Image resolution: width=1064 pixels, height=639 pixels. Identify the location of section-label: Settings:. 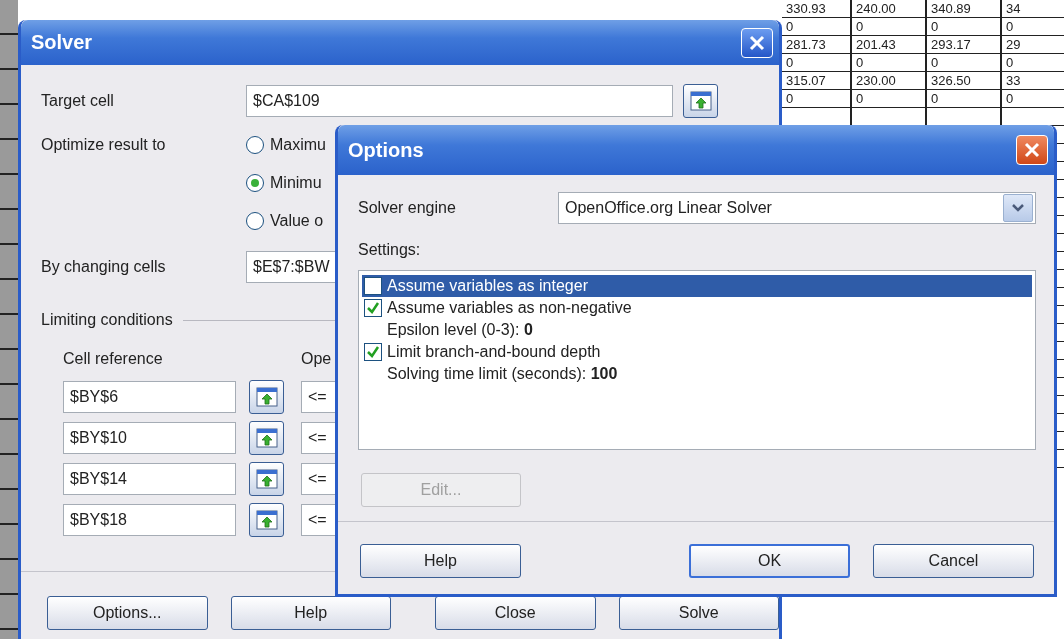
(389, 249).